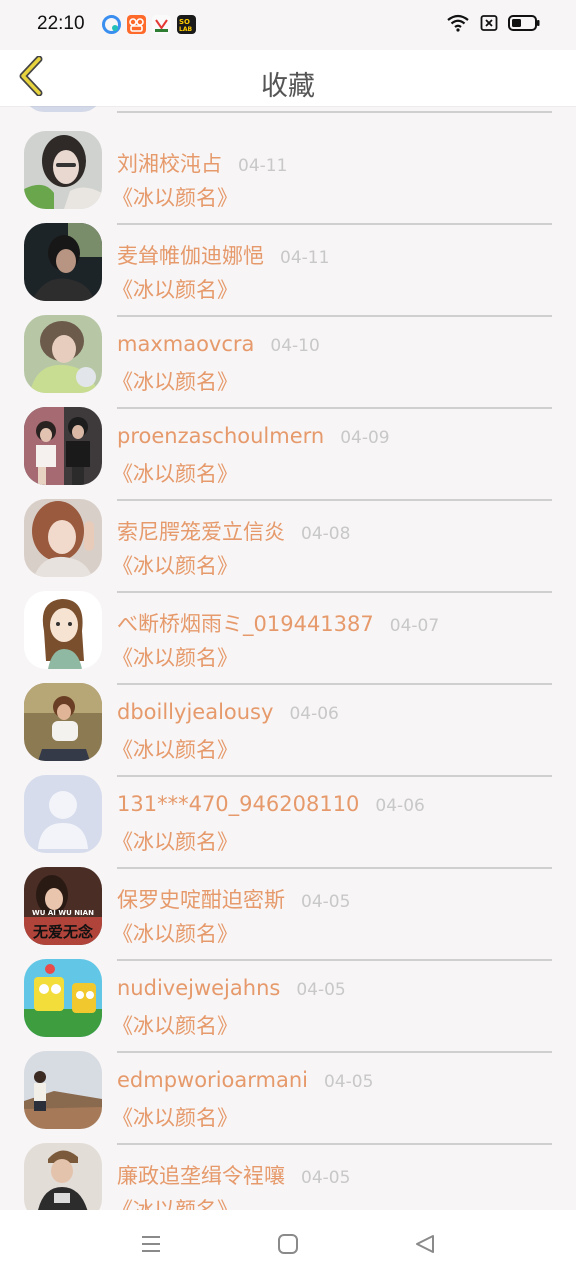 The width and height of the screenshot is (576, 1280). Describe the element at coordinates (288, 727) in the screenshot. I see `list-item: dboillyjealousy 04-06 《冰以颜名》` at that location.